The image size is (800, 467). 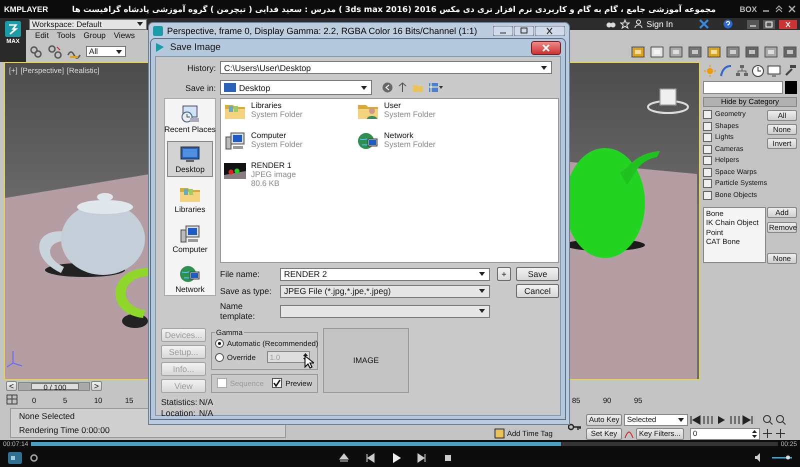 I want to click on close-button, so click(x=546, y=47).